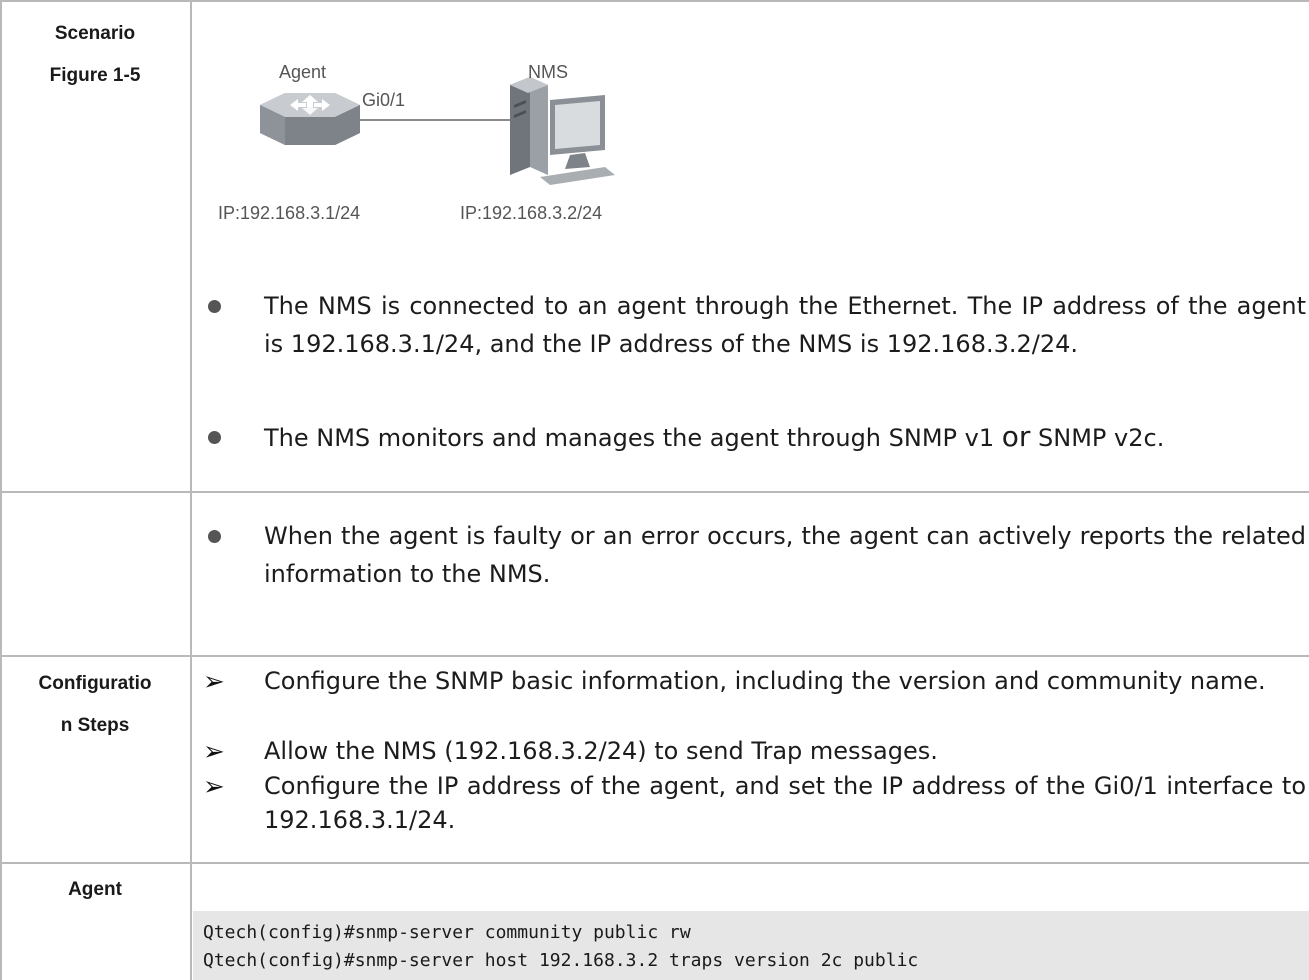 This screenshot has height=980, width=1309. I want to click on table-column-divider, so click(191, 490).